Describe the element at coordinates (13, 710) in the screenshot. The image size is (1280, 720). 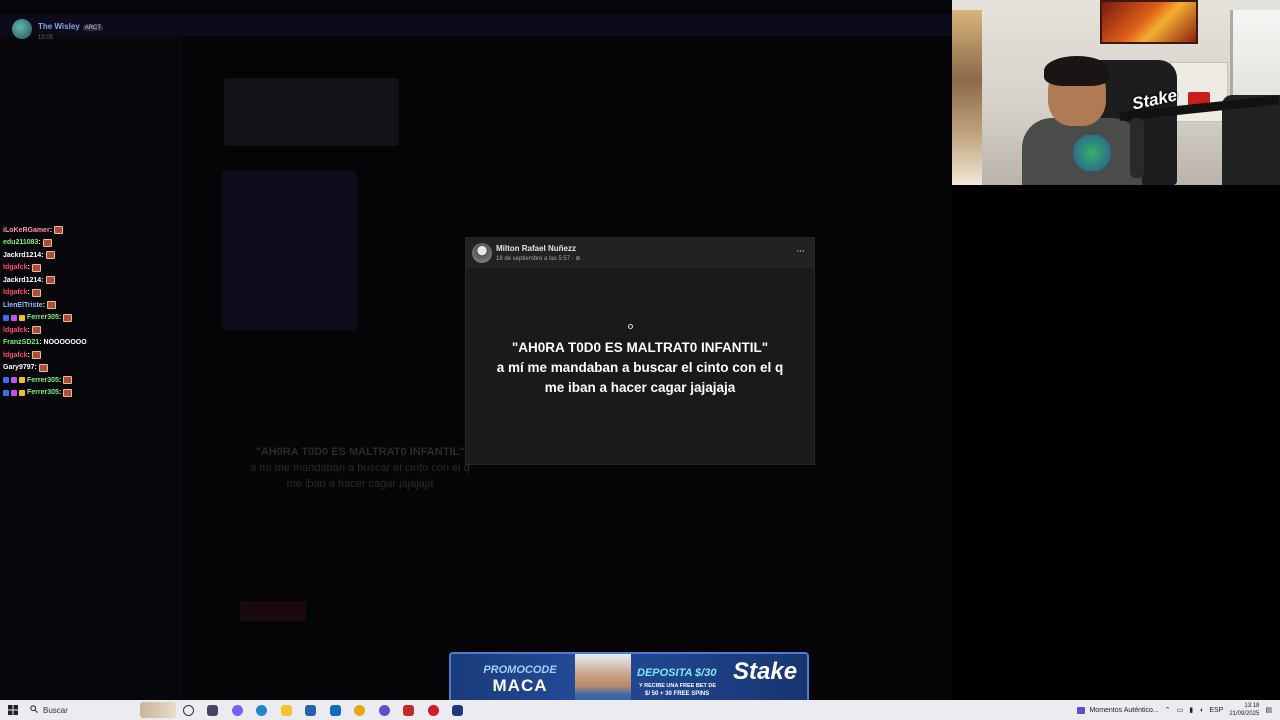
I see `windows-start-icon` at that location.